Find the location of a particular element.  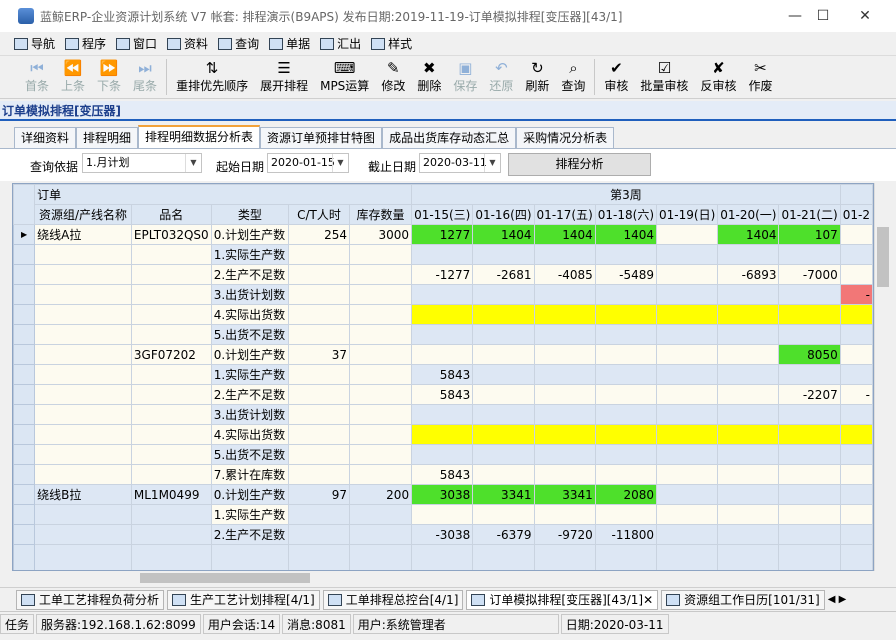

table-row: 7.累计在库数 5843 is located at coordinates (443, 474).